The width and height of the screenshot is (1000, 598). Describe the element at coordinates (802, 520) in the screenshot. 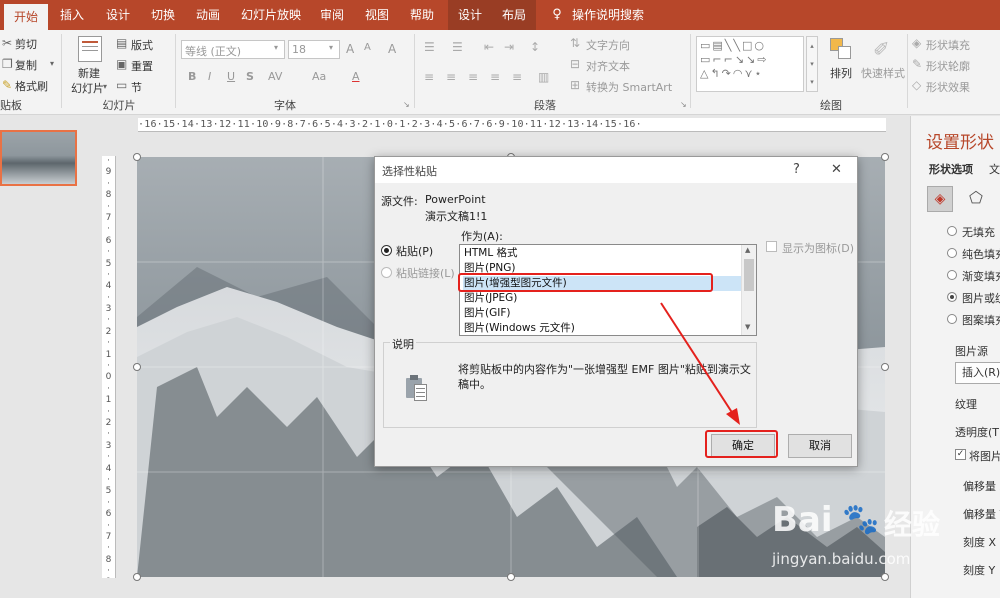

I see `watermark-brand: Bai` at that location.